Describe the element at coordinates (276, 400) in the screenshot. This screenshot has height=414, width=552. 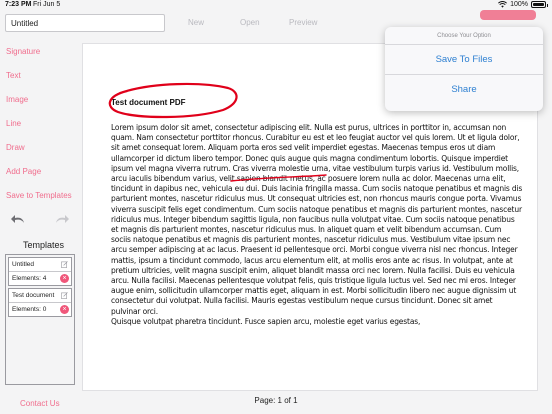
I see `page-indicator: Page: 1 of 1` at that location.